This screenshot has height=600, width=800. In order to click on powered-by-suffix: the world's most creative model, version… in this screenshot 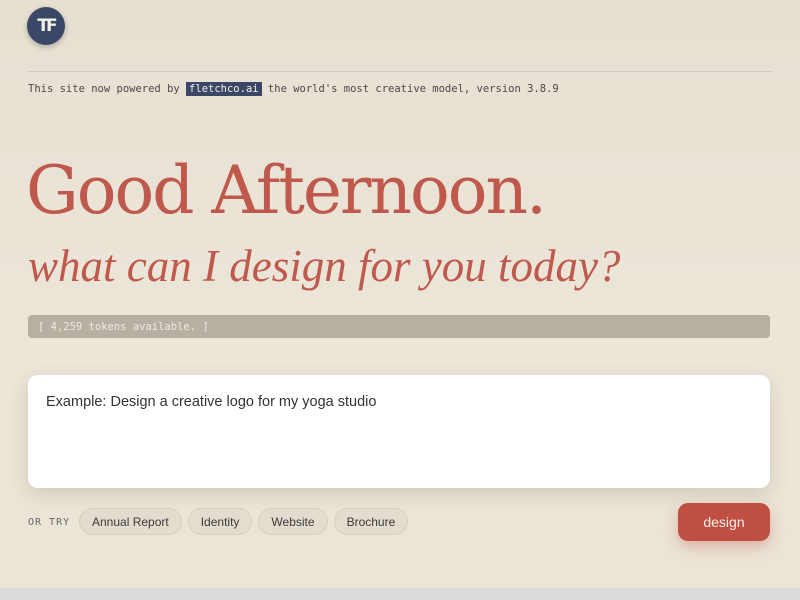, I will do `click(413, 89)`.